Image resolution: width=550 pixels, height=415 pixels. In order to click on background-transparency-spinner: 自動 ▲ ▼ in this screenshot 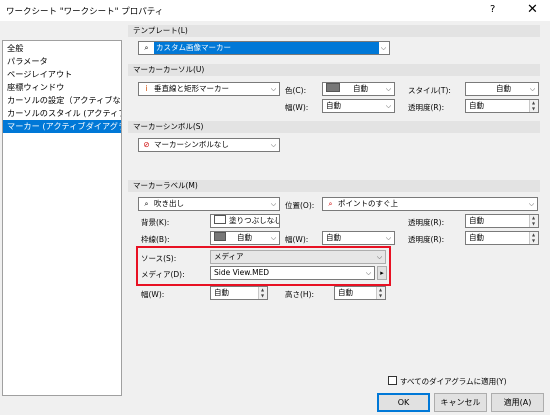, I will do `click(502, 221)`.